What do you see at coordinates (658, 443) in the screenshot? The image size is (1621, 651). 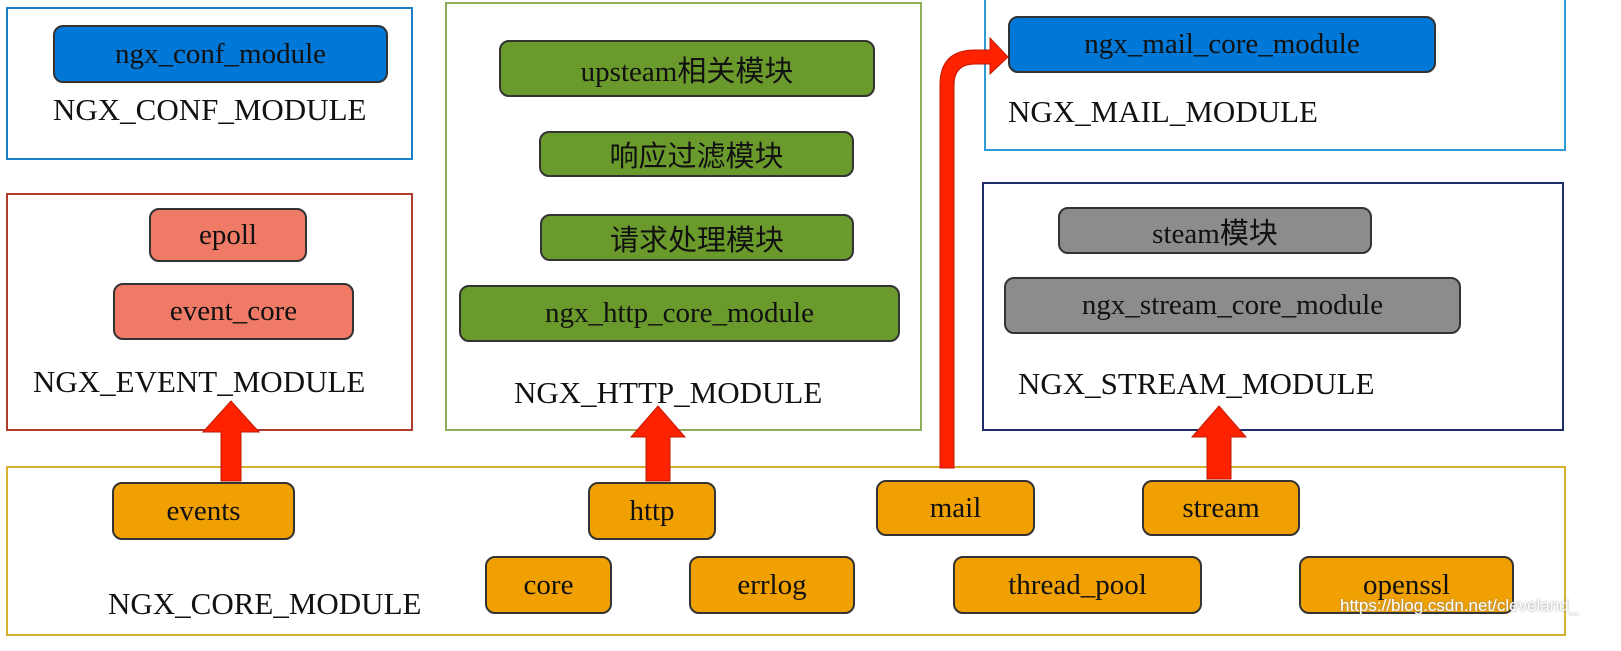 I see `http-to-http-arrow` at bounding box center [658, 443].